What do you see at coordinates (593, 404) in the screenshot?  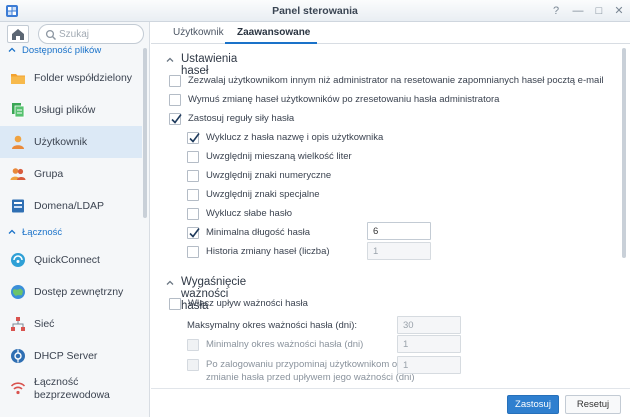 I see `reset-button: Resetuj` at bounding box center [593, 404].